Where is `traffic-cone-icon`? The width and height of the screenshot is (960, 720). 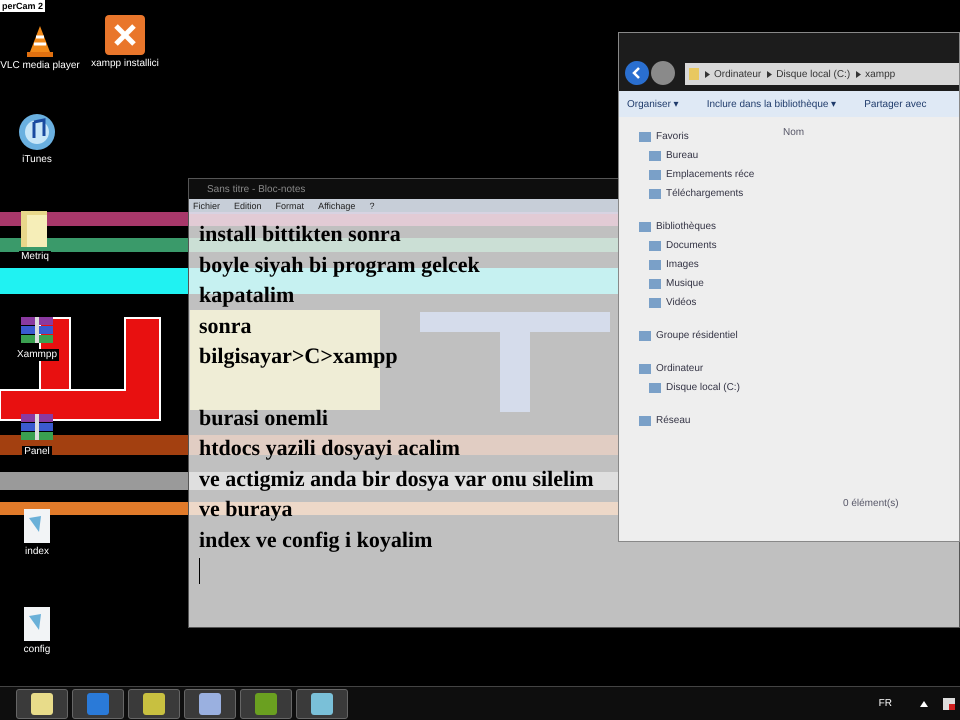
traffic-cone-icon is located at coordinates (40, 41).